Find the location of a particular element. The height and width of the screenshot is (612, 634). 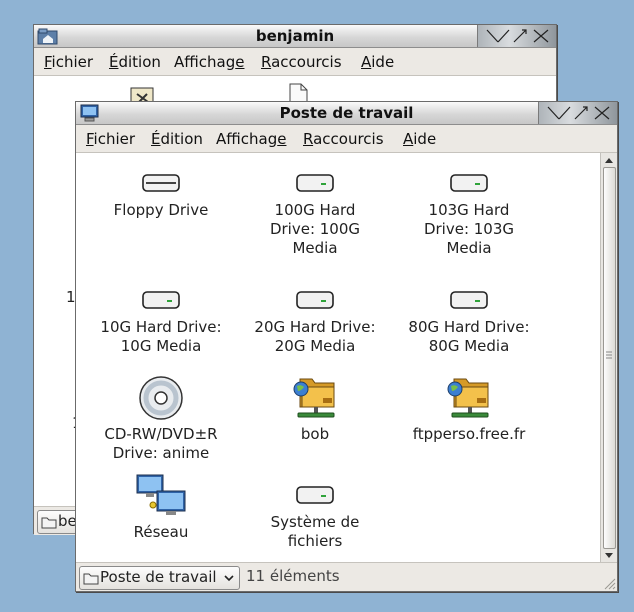

item-cd-rw-dvd-drive: CD-RW/DVD±R Drive: anime is located at coordinates (161, 419).